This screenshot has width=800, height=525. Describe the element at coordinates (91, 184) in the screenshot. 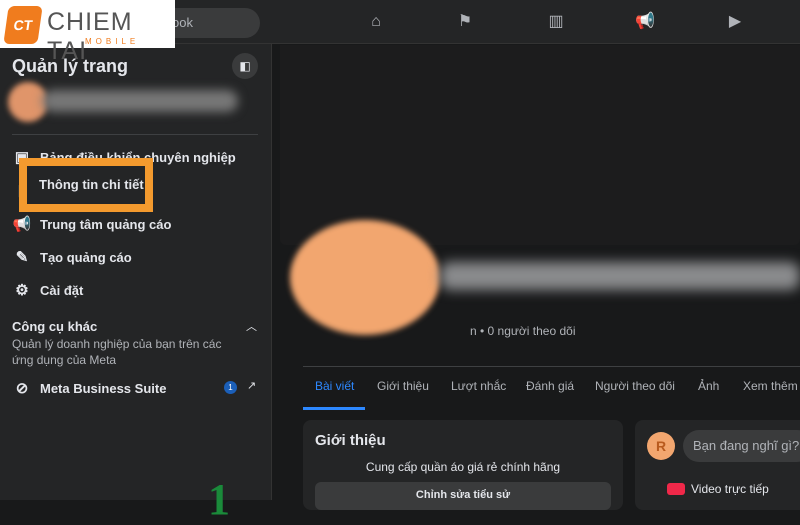

I see `highlighted-label: Thông tin chi tiết` at that location.